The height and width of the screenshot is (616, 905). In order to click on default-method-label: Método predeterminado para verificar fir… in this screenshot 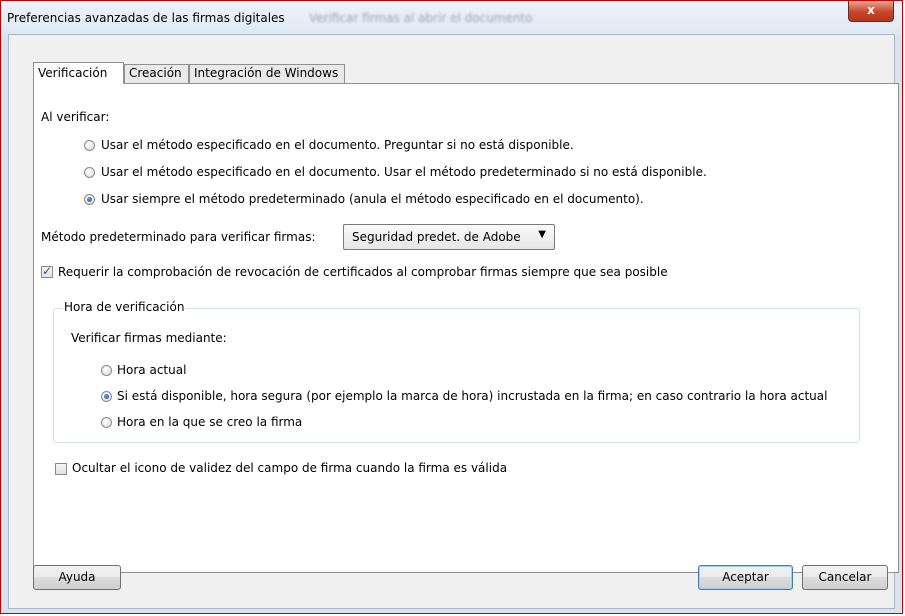, I will do `click(178, 237)`.